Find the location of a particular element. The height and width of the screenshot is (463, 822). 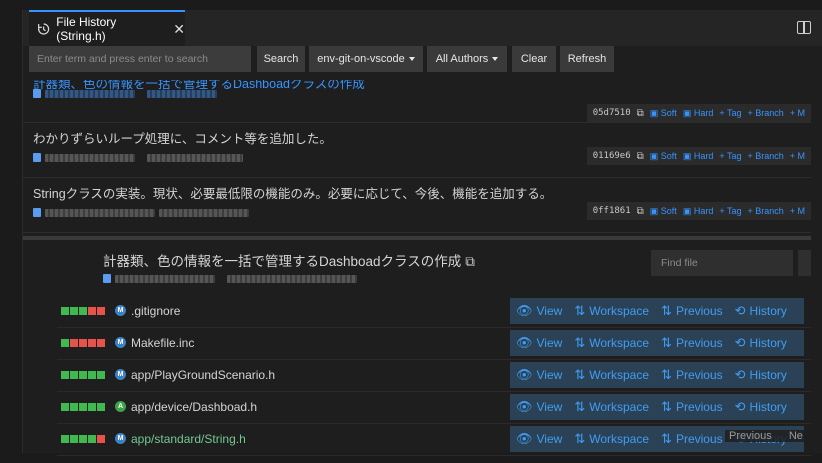

branch-dropdown: env-git-on-vscode is located at coordinates (366, 59).